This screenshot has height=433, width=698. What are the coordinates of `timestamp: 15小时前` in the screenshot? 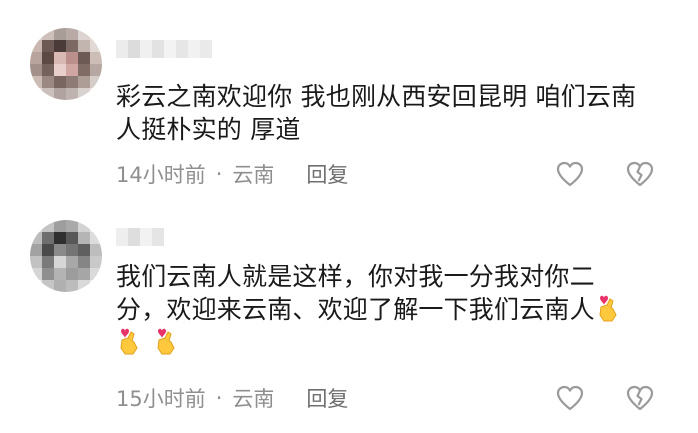 It's located at (161, 399).